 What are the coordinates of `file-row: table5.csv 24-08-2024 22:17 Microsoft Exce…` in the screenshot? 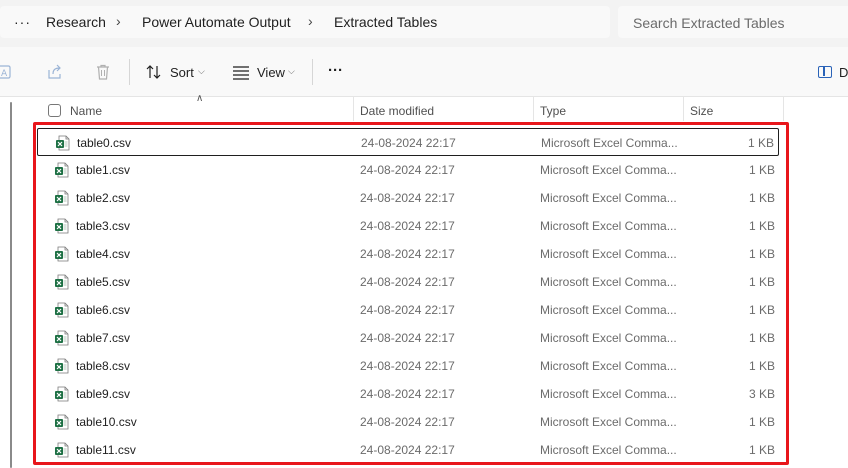 It's located at (408, 282).